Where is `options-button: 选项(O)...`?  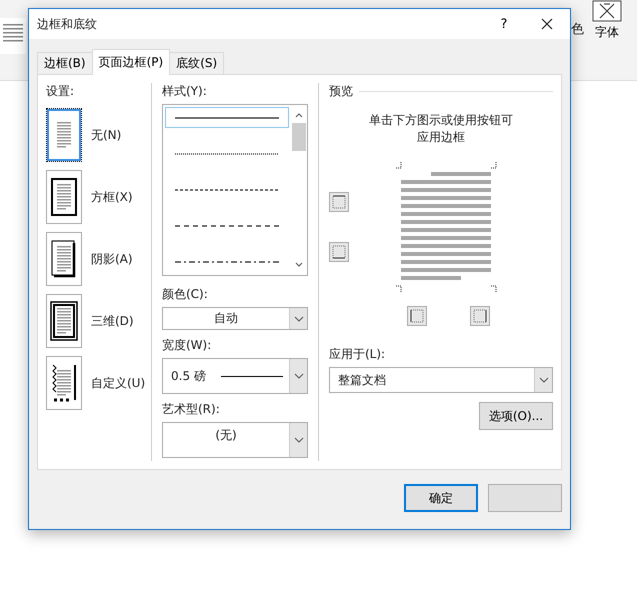
options-button: 选项(O)... is located at coordinates (516, 416).